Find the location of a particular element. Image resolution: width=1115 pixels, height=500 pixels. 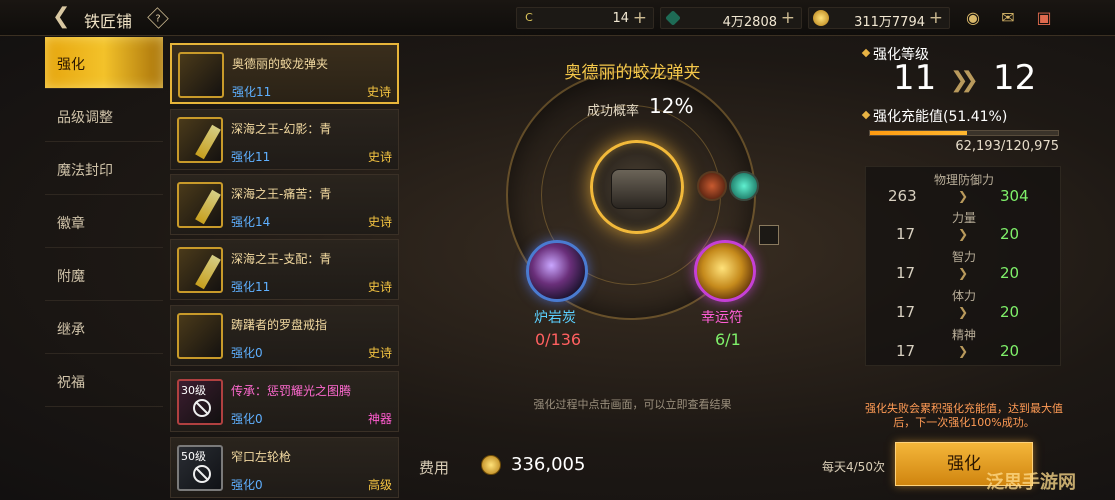

list-item: 深海之王-痛苦：青 强化14 史诗 is located at coordinates (284, 204).